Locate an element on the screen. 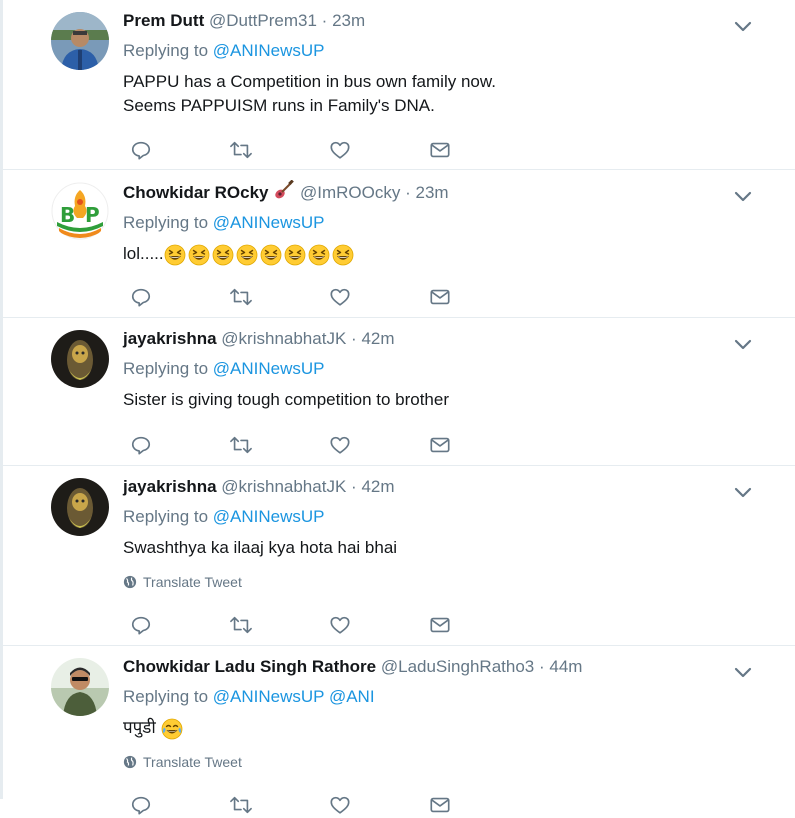 The image size is (795, 818). timestamp: 44m is located at coordinates (565, 666).